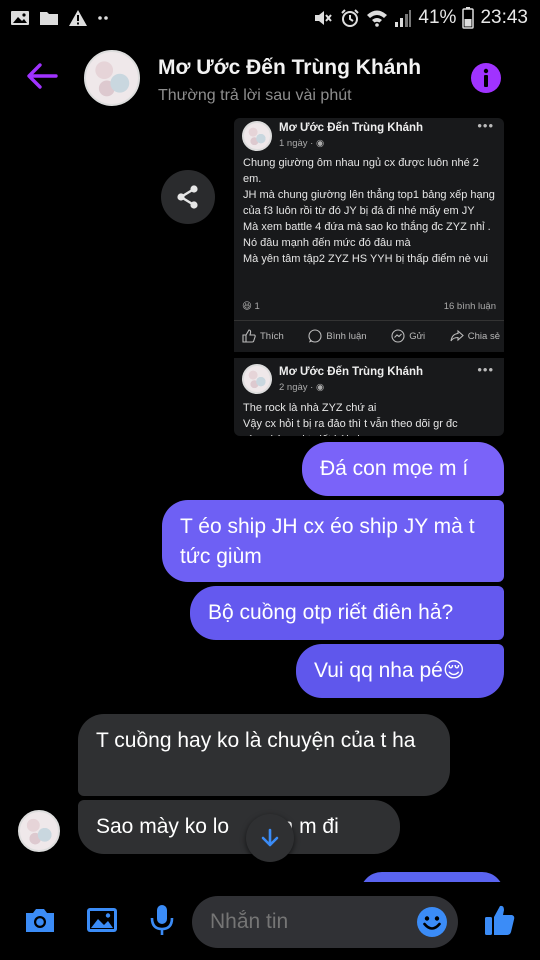 The image size is (540, 960). Describe the element at coordinates (264, 755) in the screenshot. I see `incoming-message: T cuồng hay ko là chuyện của t ha` at that location.